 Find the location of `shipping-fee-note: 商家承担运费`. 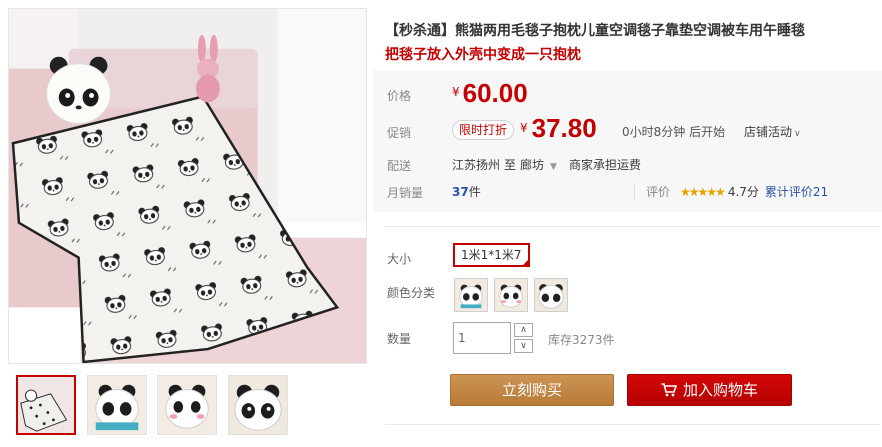

shipping-fee-note: 商家承担运费 is located at coordinates (604, 165).